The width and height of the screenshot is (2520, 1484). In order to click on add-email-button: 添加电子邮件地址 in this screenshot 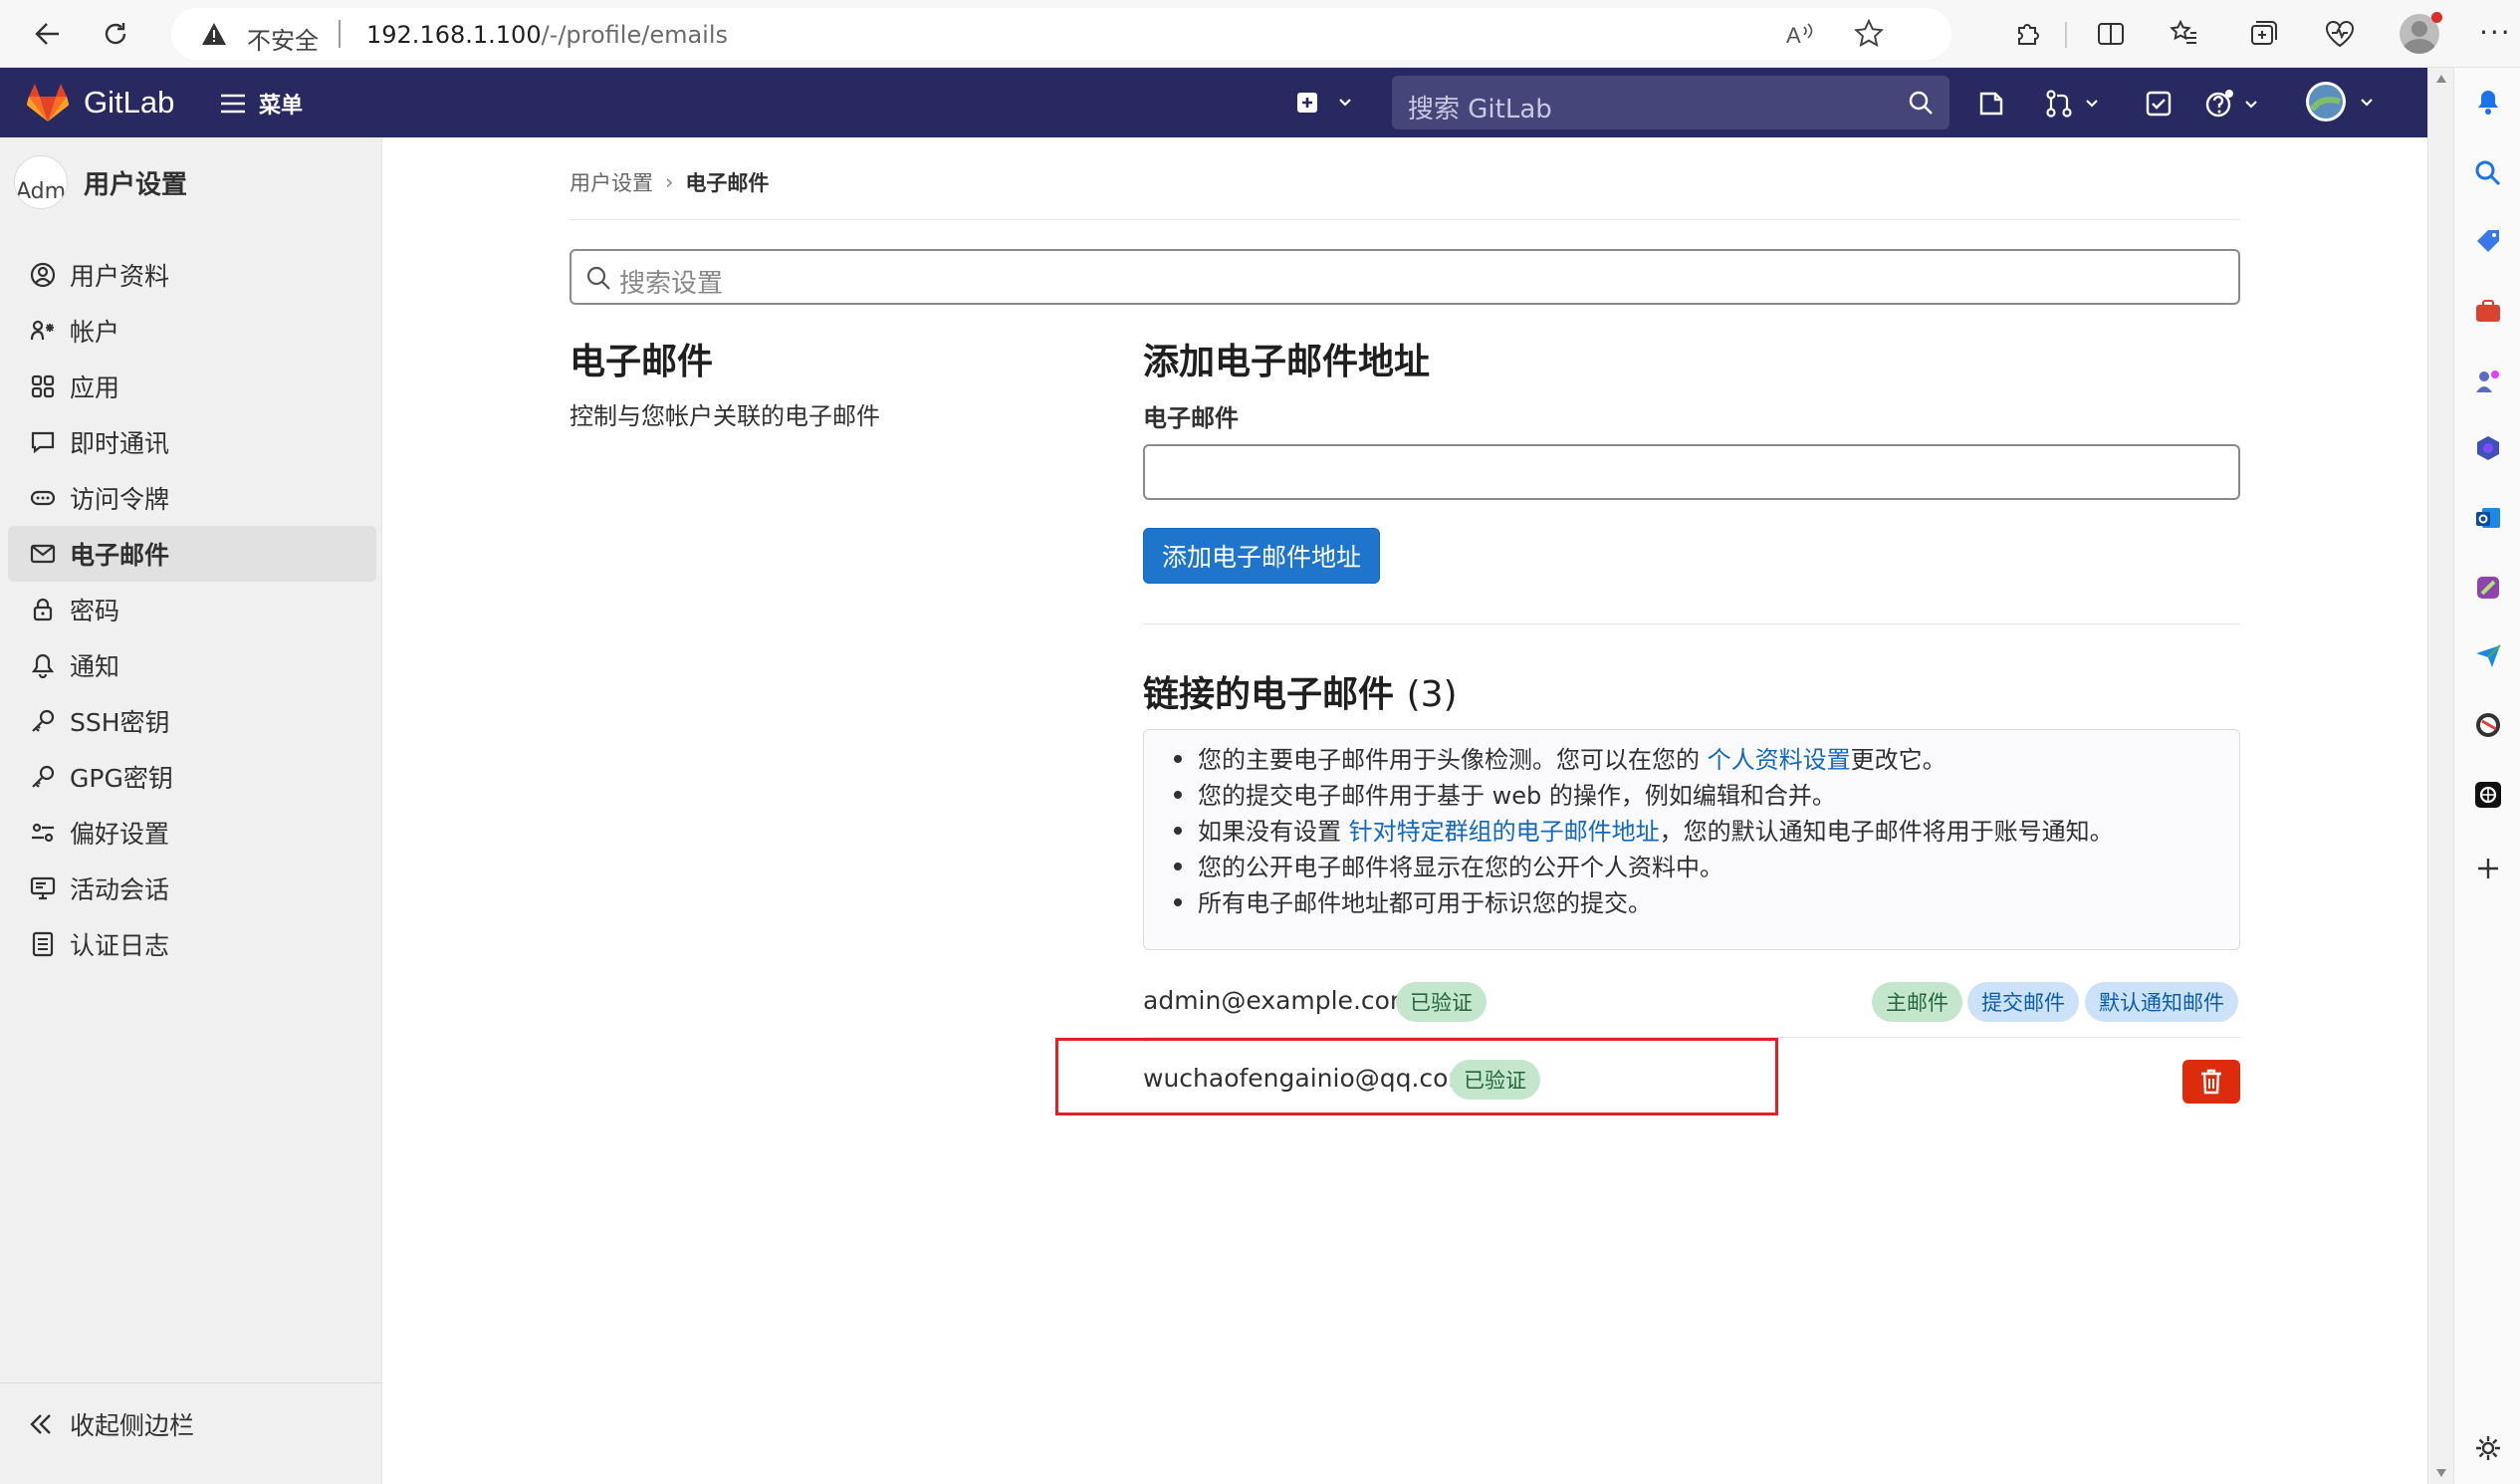, I will do `click(1261, 556)`.